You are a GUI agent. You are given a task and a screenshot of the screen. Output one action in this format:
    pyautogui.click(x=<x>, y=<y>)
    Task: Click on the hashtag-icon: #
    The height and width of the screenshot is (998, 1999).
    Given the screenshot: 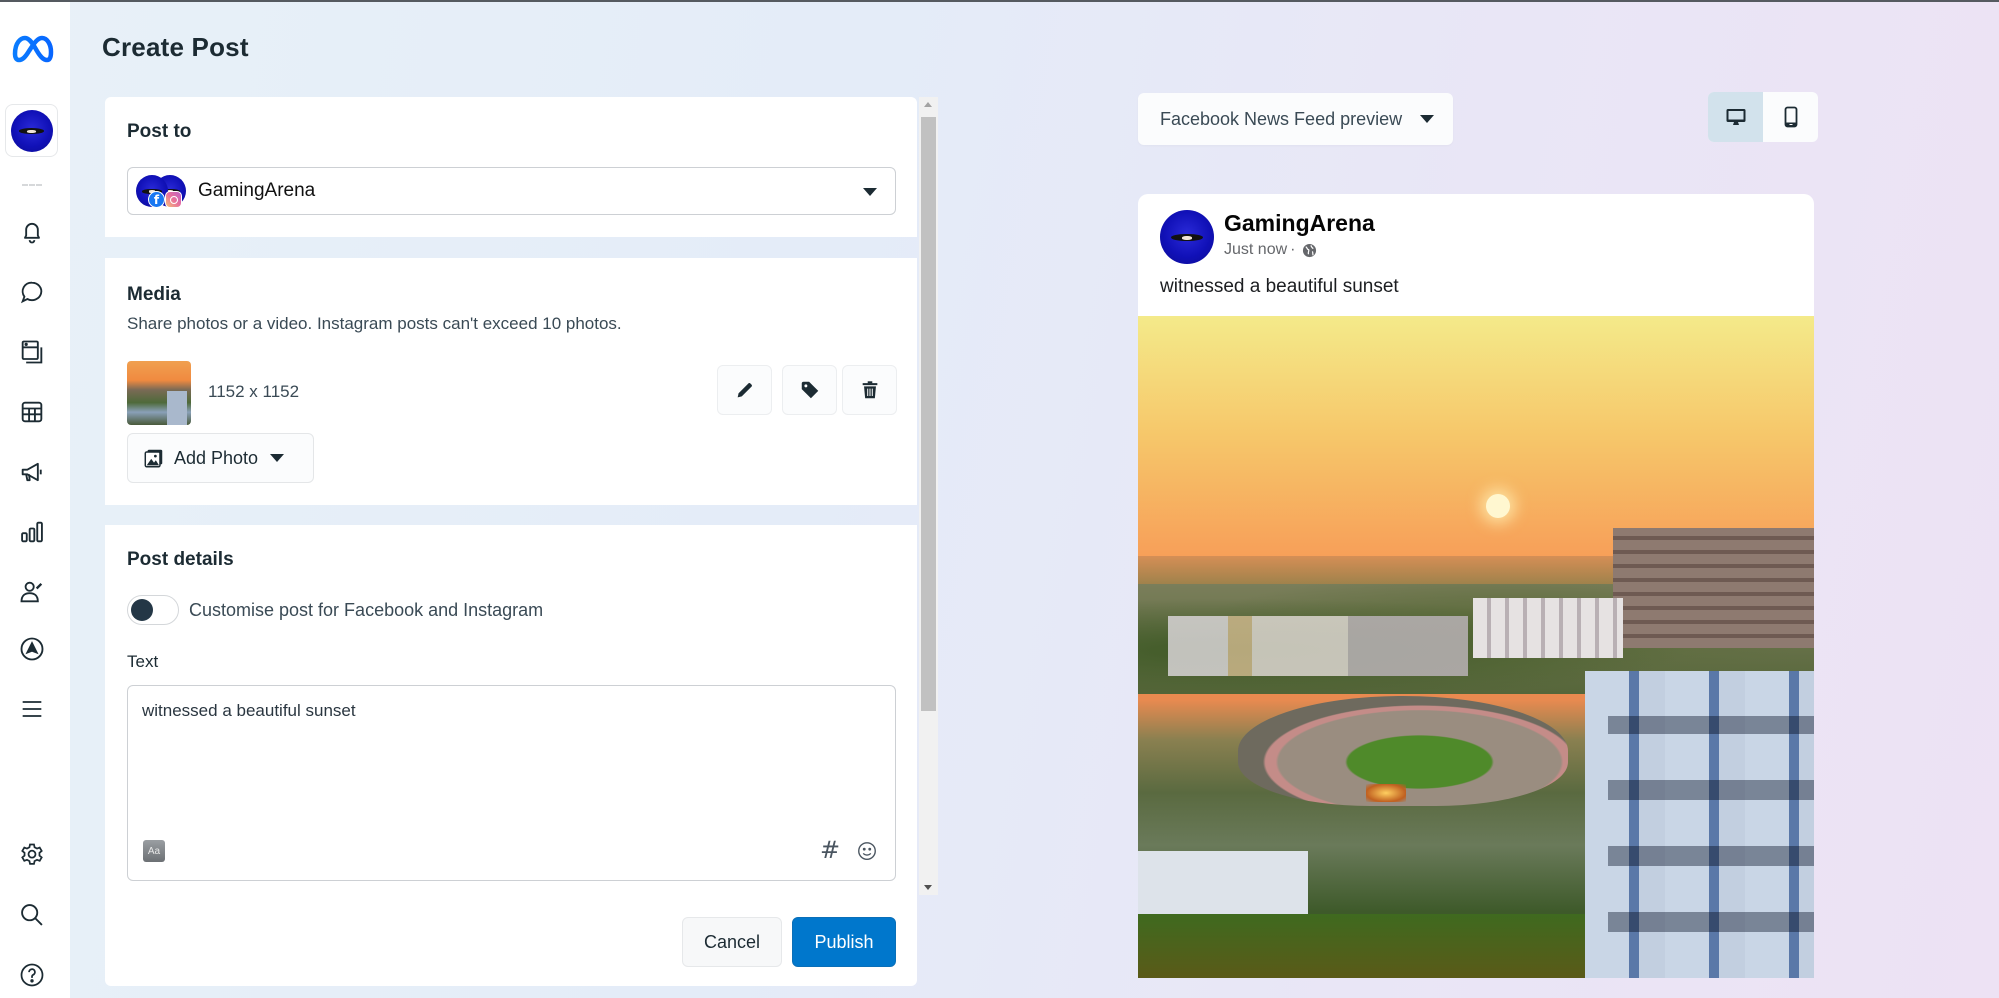 What is the action you would take?
    pyautogui.click(x=830, y=850)
    